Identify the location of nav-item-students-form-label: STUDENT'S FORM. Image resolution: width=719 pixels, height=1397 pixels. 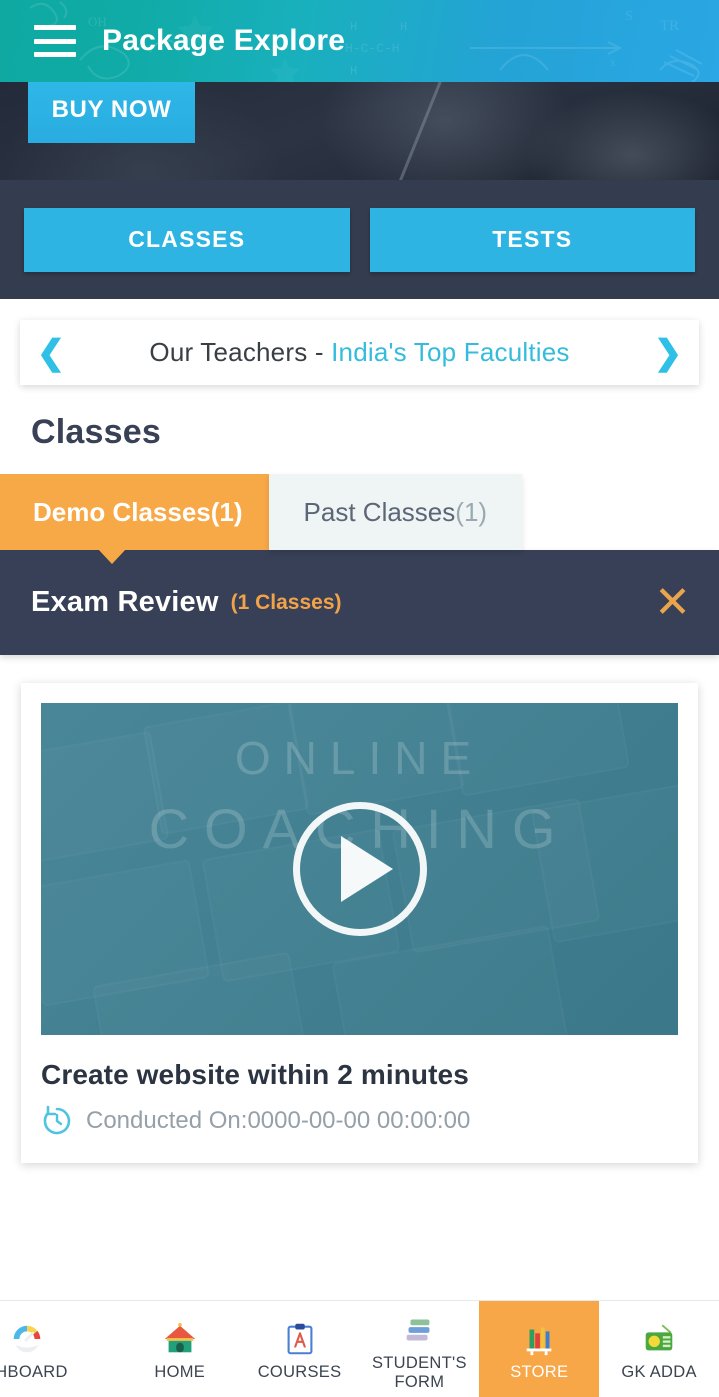
(419, 1372).